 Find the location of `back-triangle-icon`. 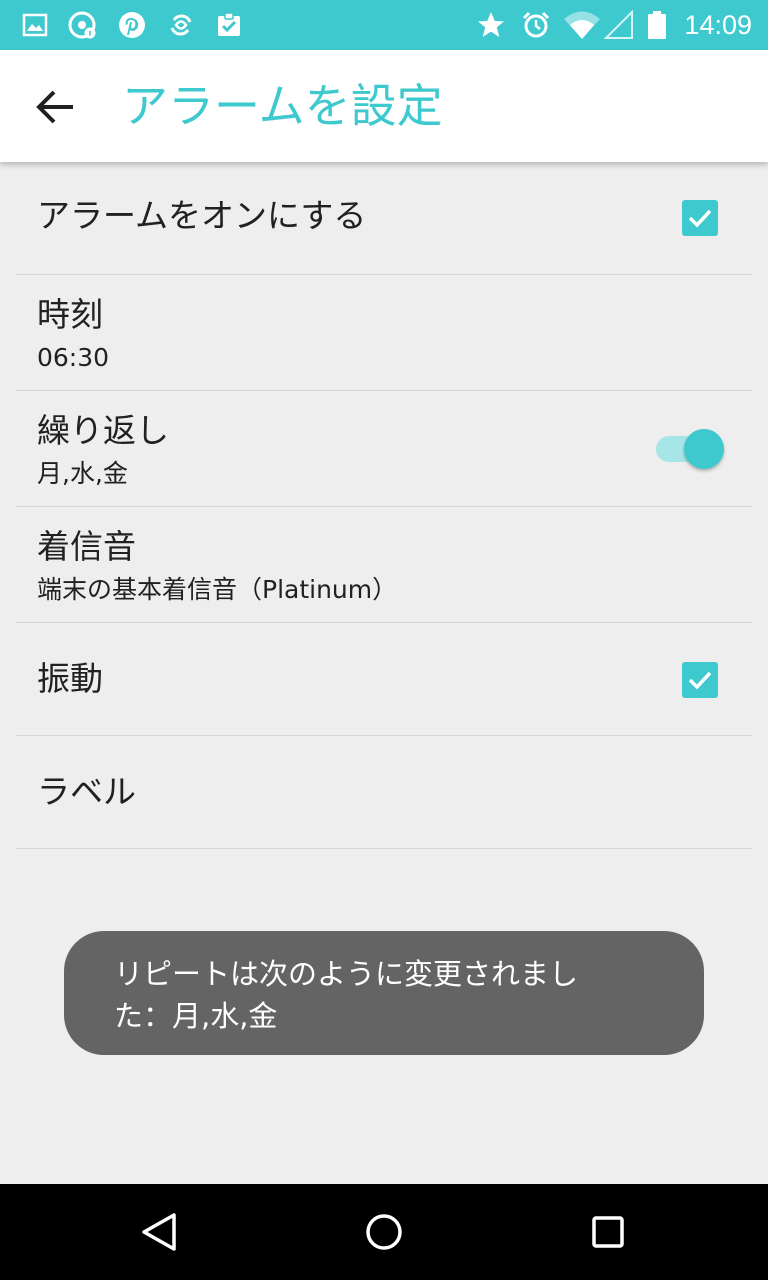

back-triangle-icon is located at coordinates (159, 1232).